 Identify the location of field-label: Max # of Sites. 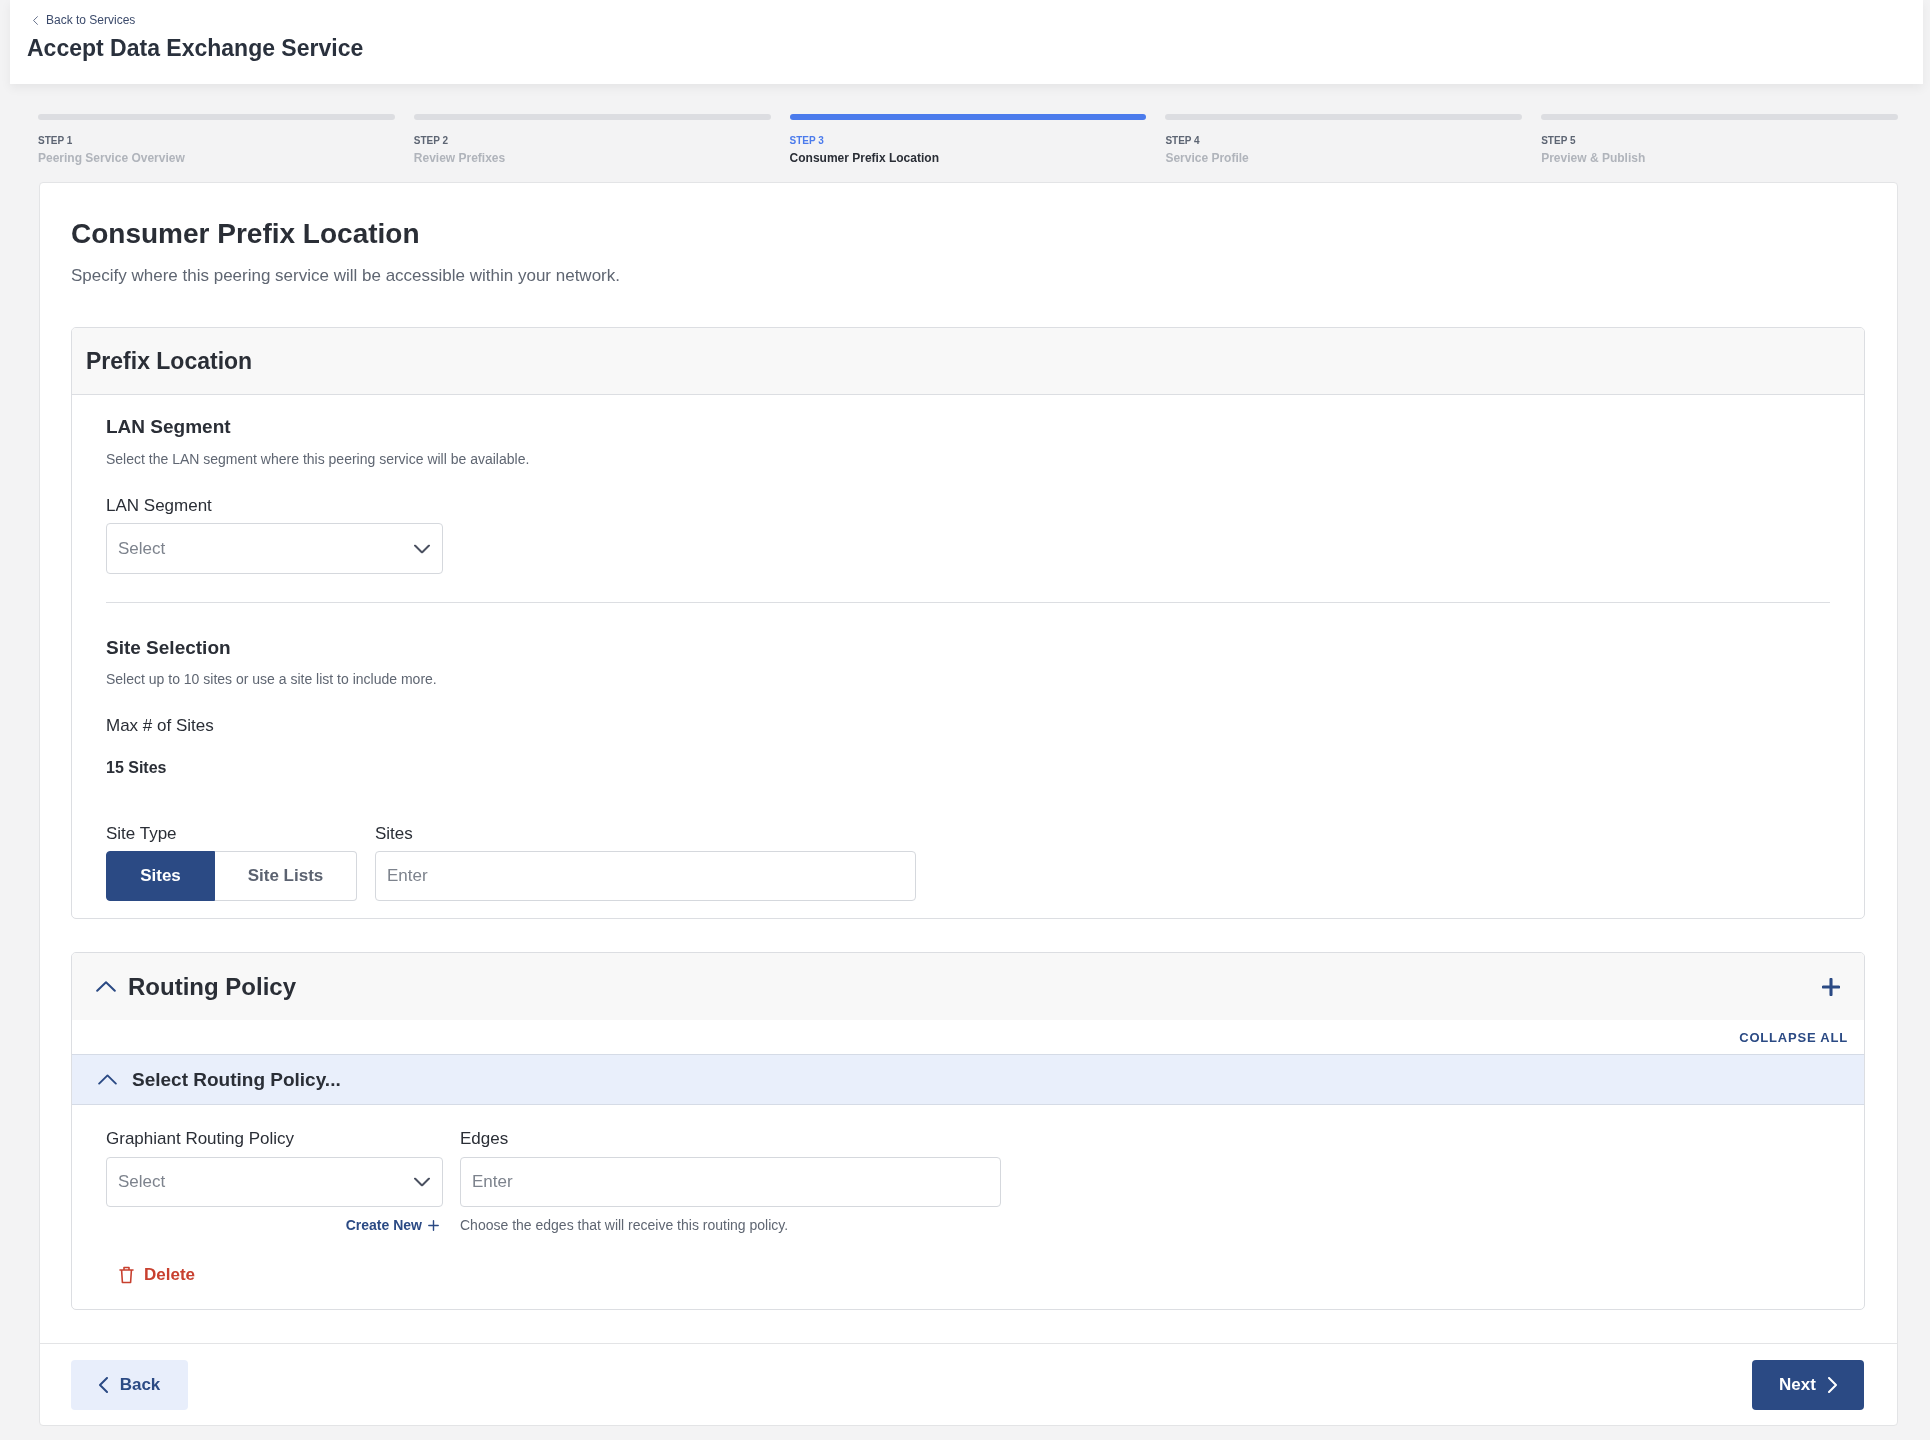
(160, 726).